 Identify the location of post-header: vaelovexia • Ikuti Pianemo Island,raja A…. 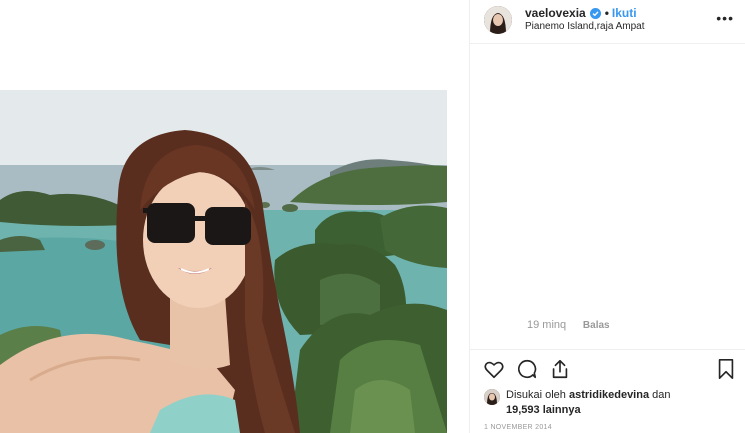
(607, 22).